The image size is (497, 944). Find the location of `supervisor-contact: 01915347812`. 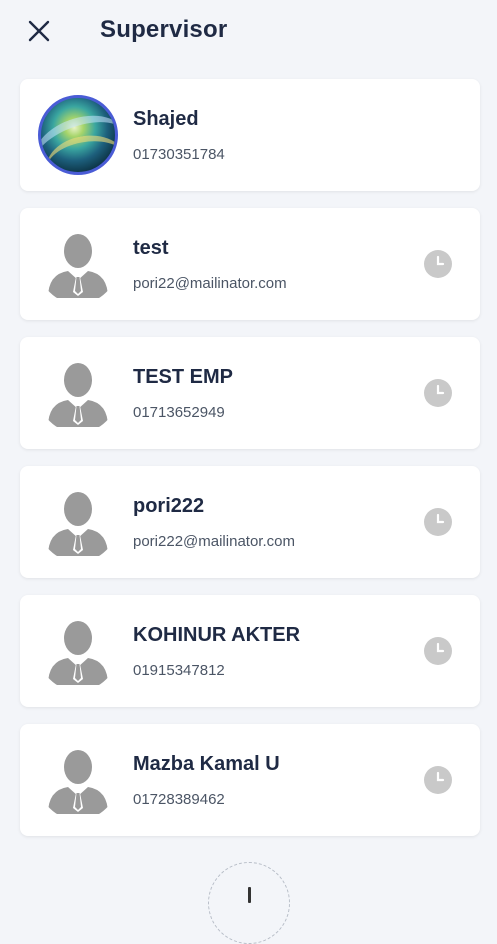

supervisor-contact: 01915347812 is located at coordinates (179, 670).